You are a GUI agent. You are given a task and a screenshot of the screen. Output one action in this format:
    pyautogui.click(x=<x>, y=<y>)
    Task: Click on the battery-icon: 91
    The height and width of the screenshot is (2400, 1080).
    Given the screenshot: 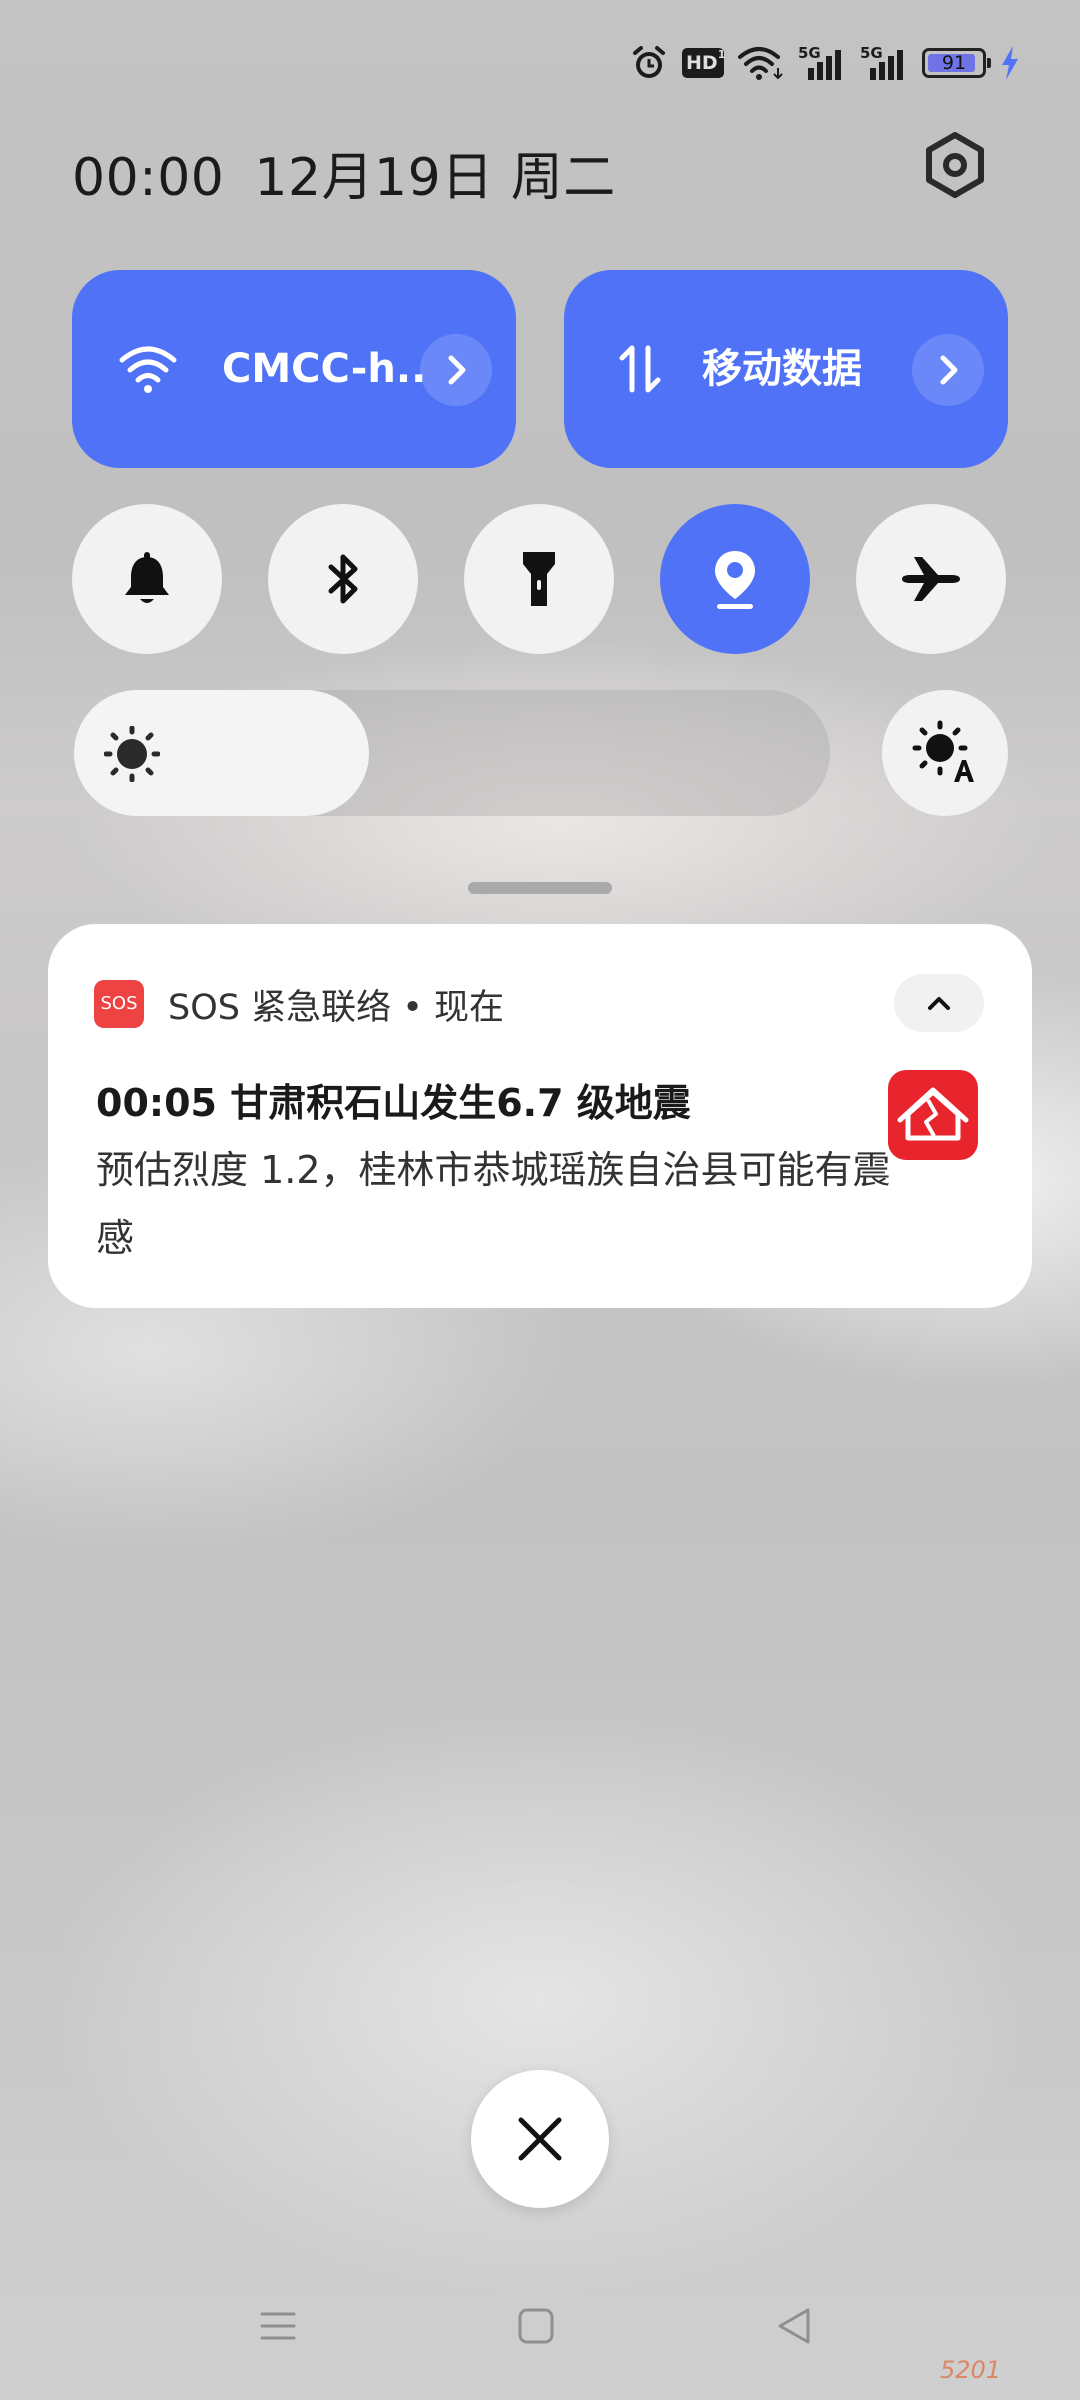 What is the action you would take?
    pyautogui.click(x=956, y=63)
    